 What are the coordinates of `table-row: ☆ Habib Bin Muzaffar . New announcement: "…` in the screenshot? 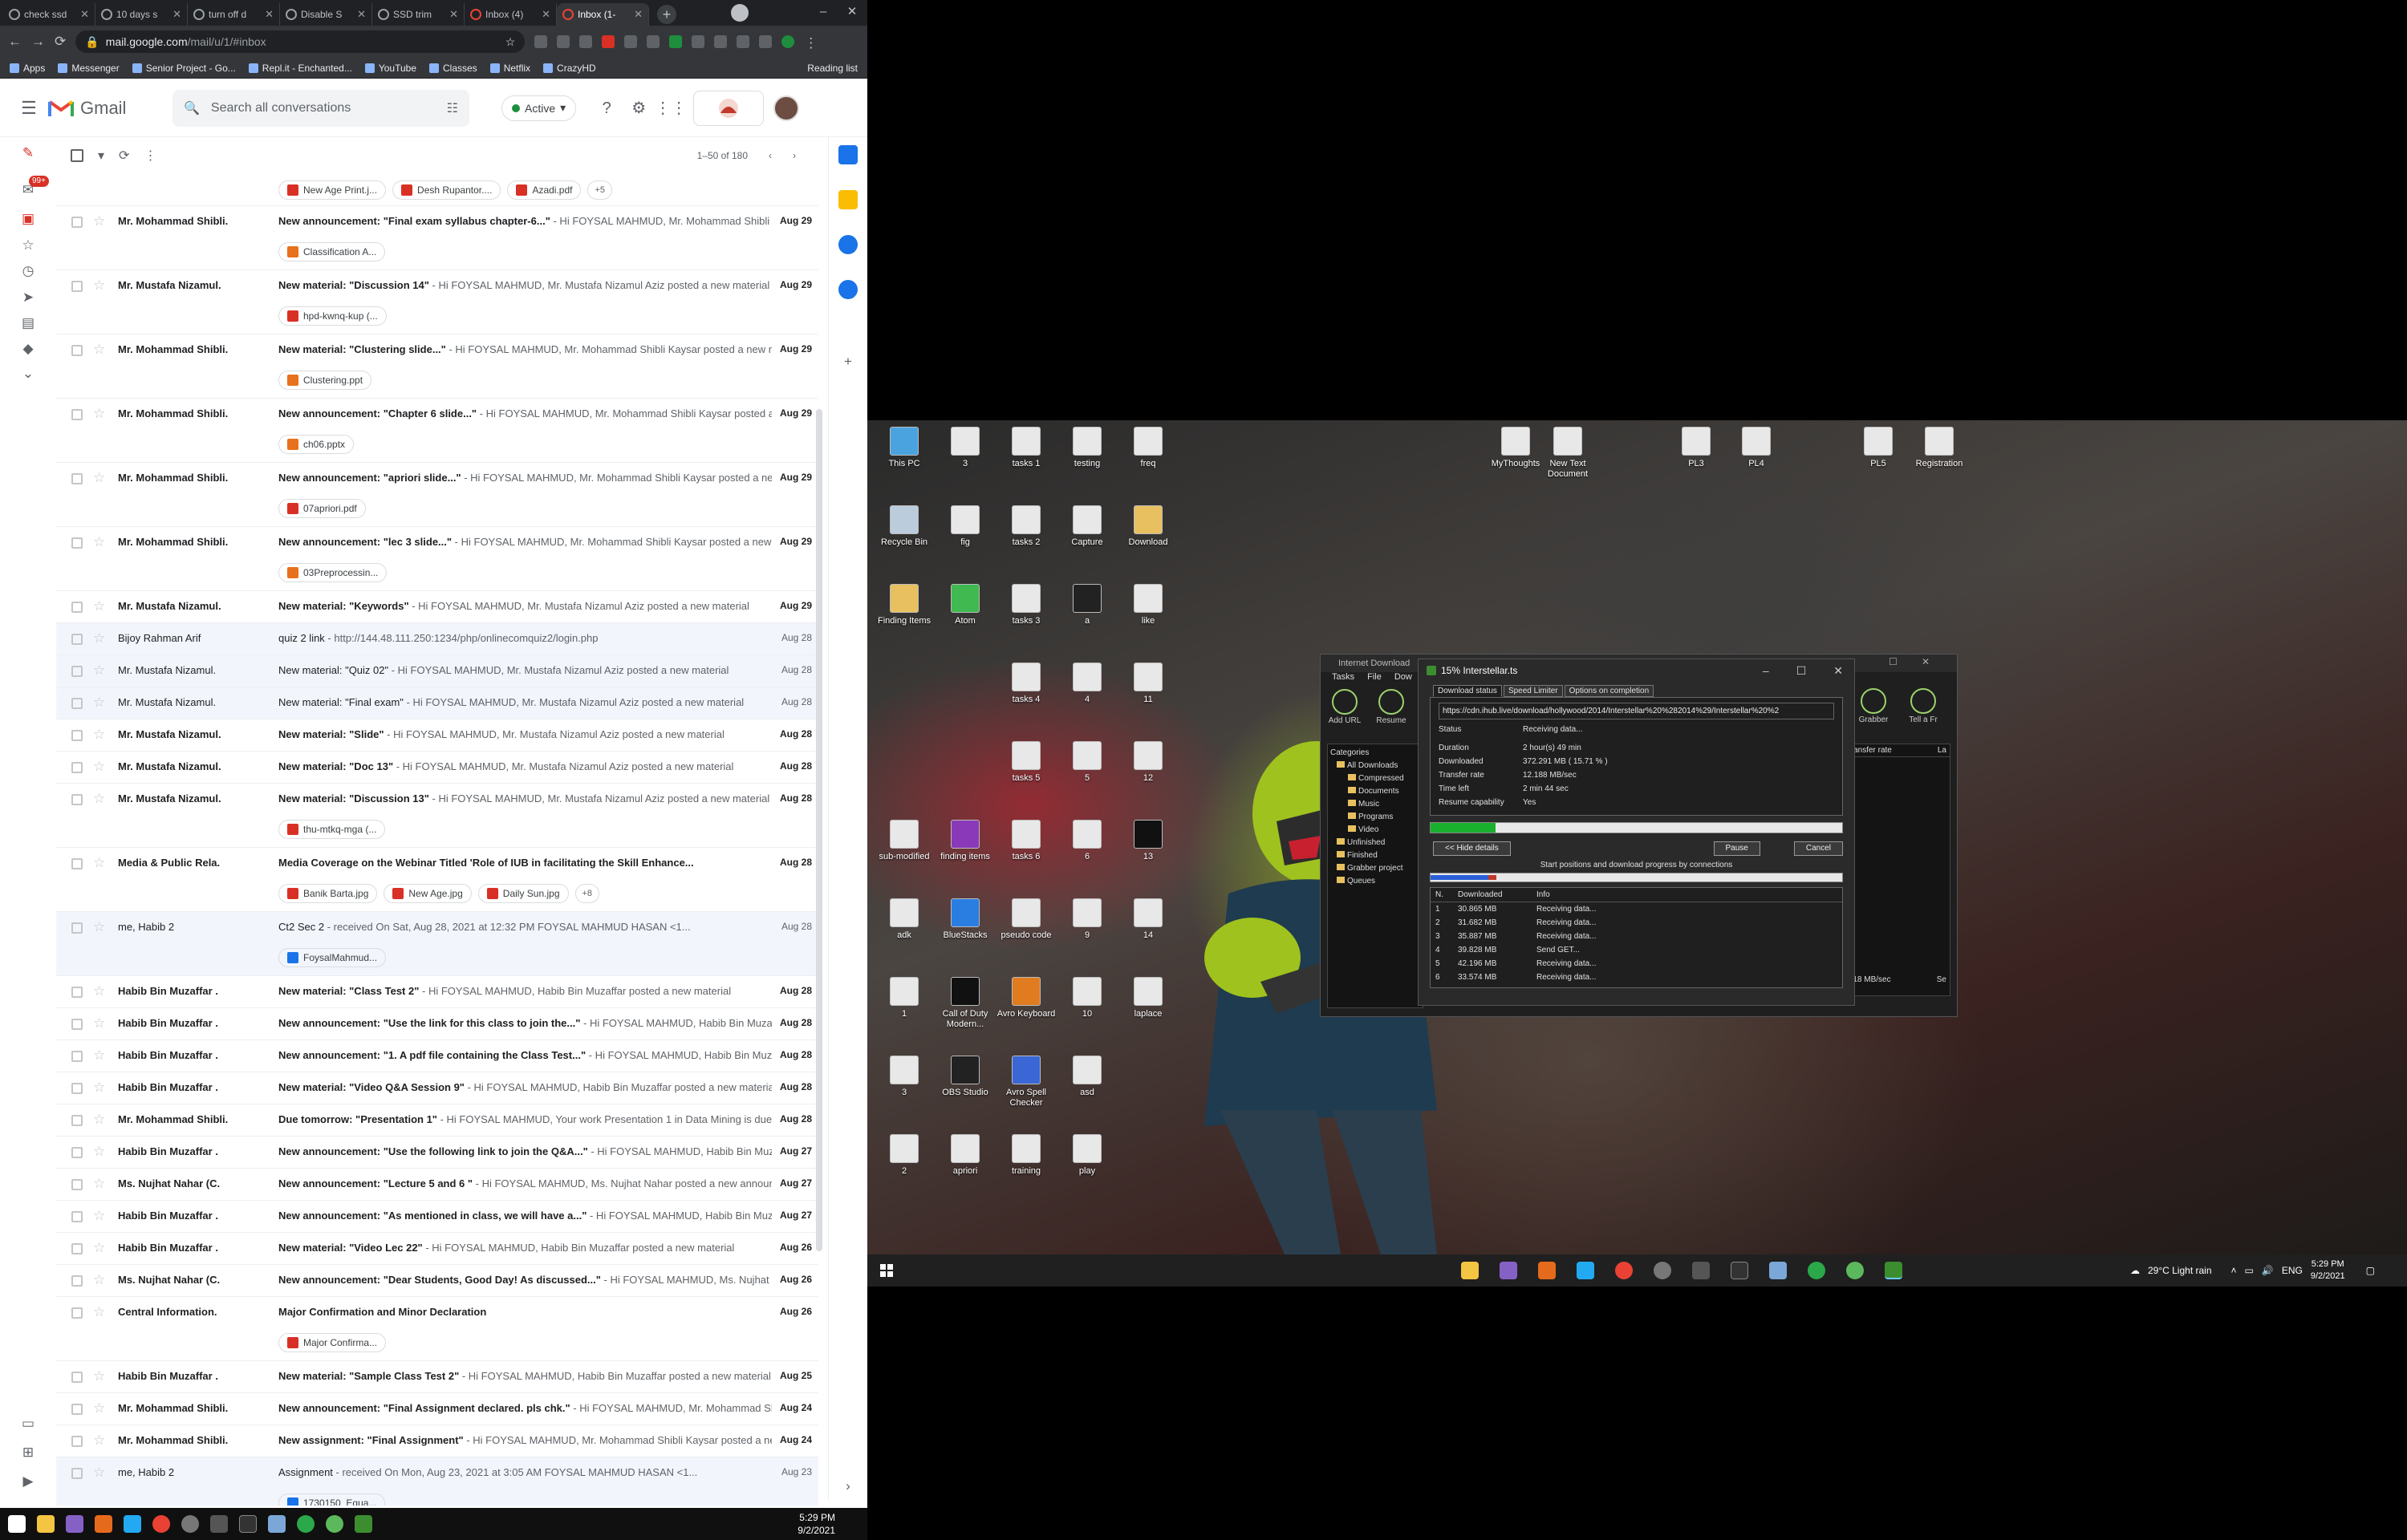 It's located at (437, 1024).